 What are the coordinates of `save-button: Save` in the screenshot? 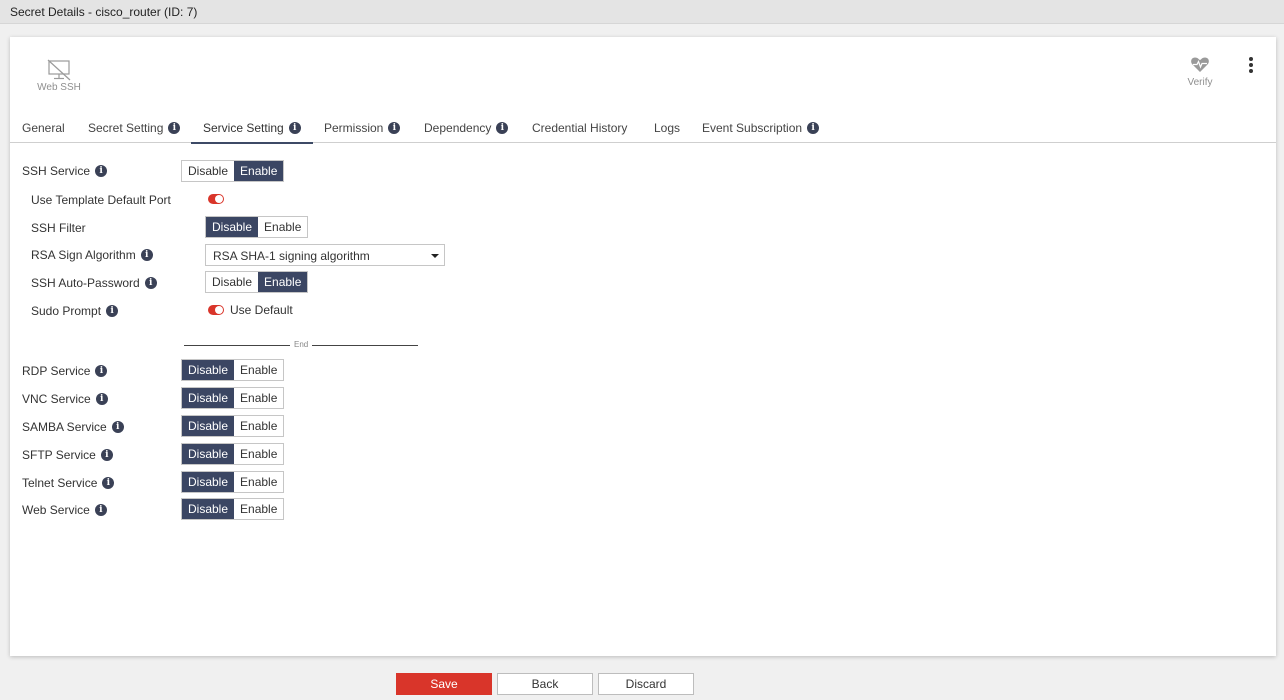 It's located at (444, 684).